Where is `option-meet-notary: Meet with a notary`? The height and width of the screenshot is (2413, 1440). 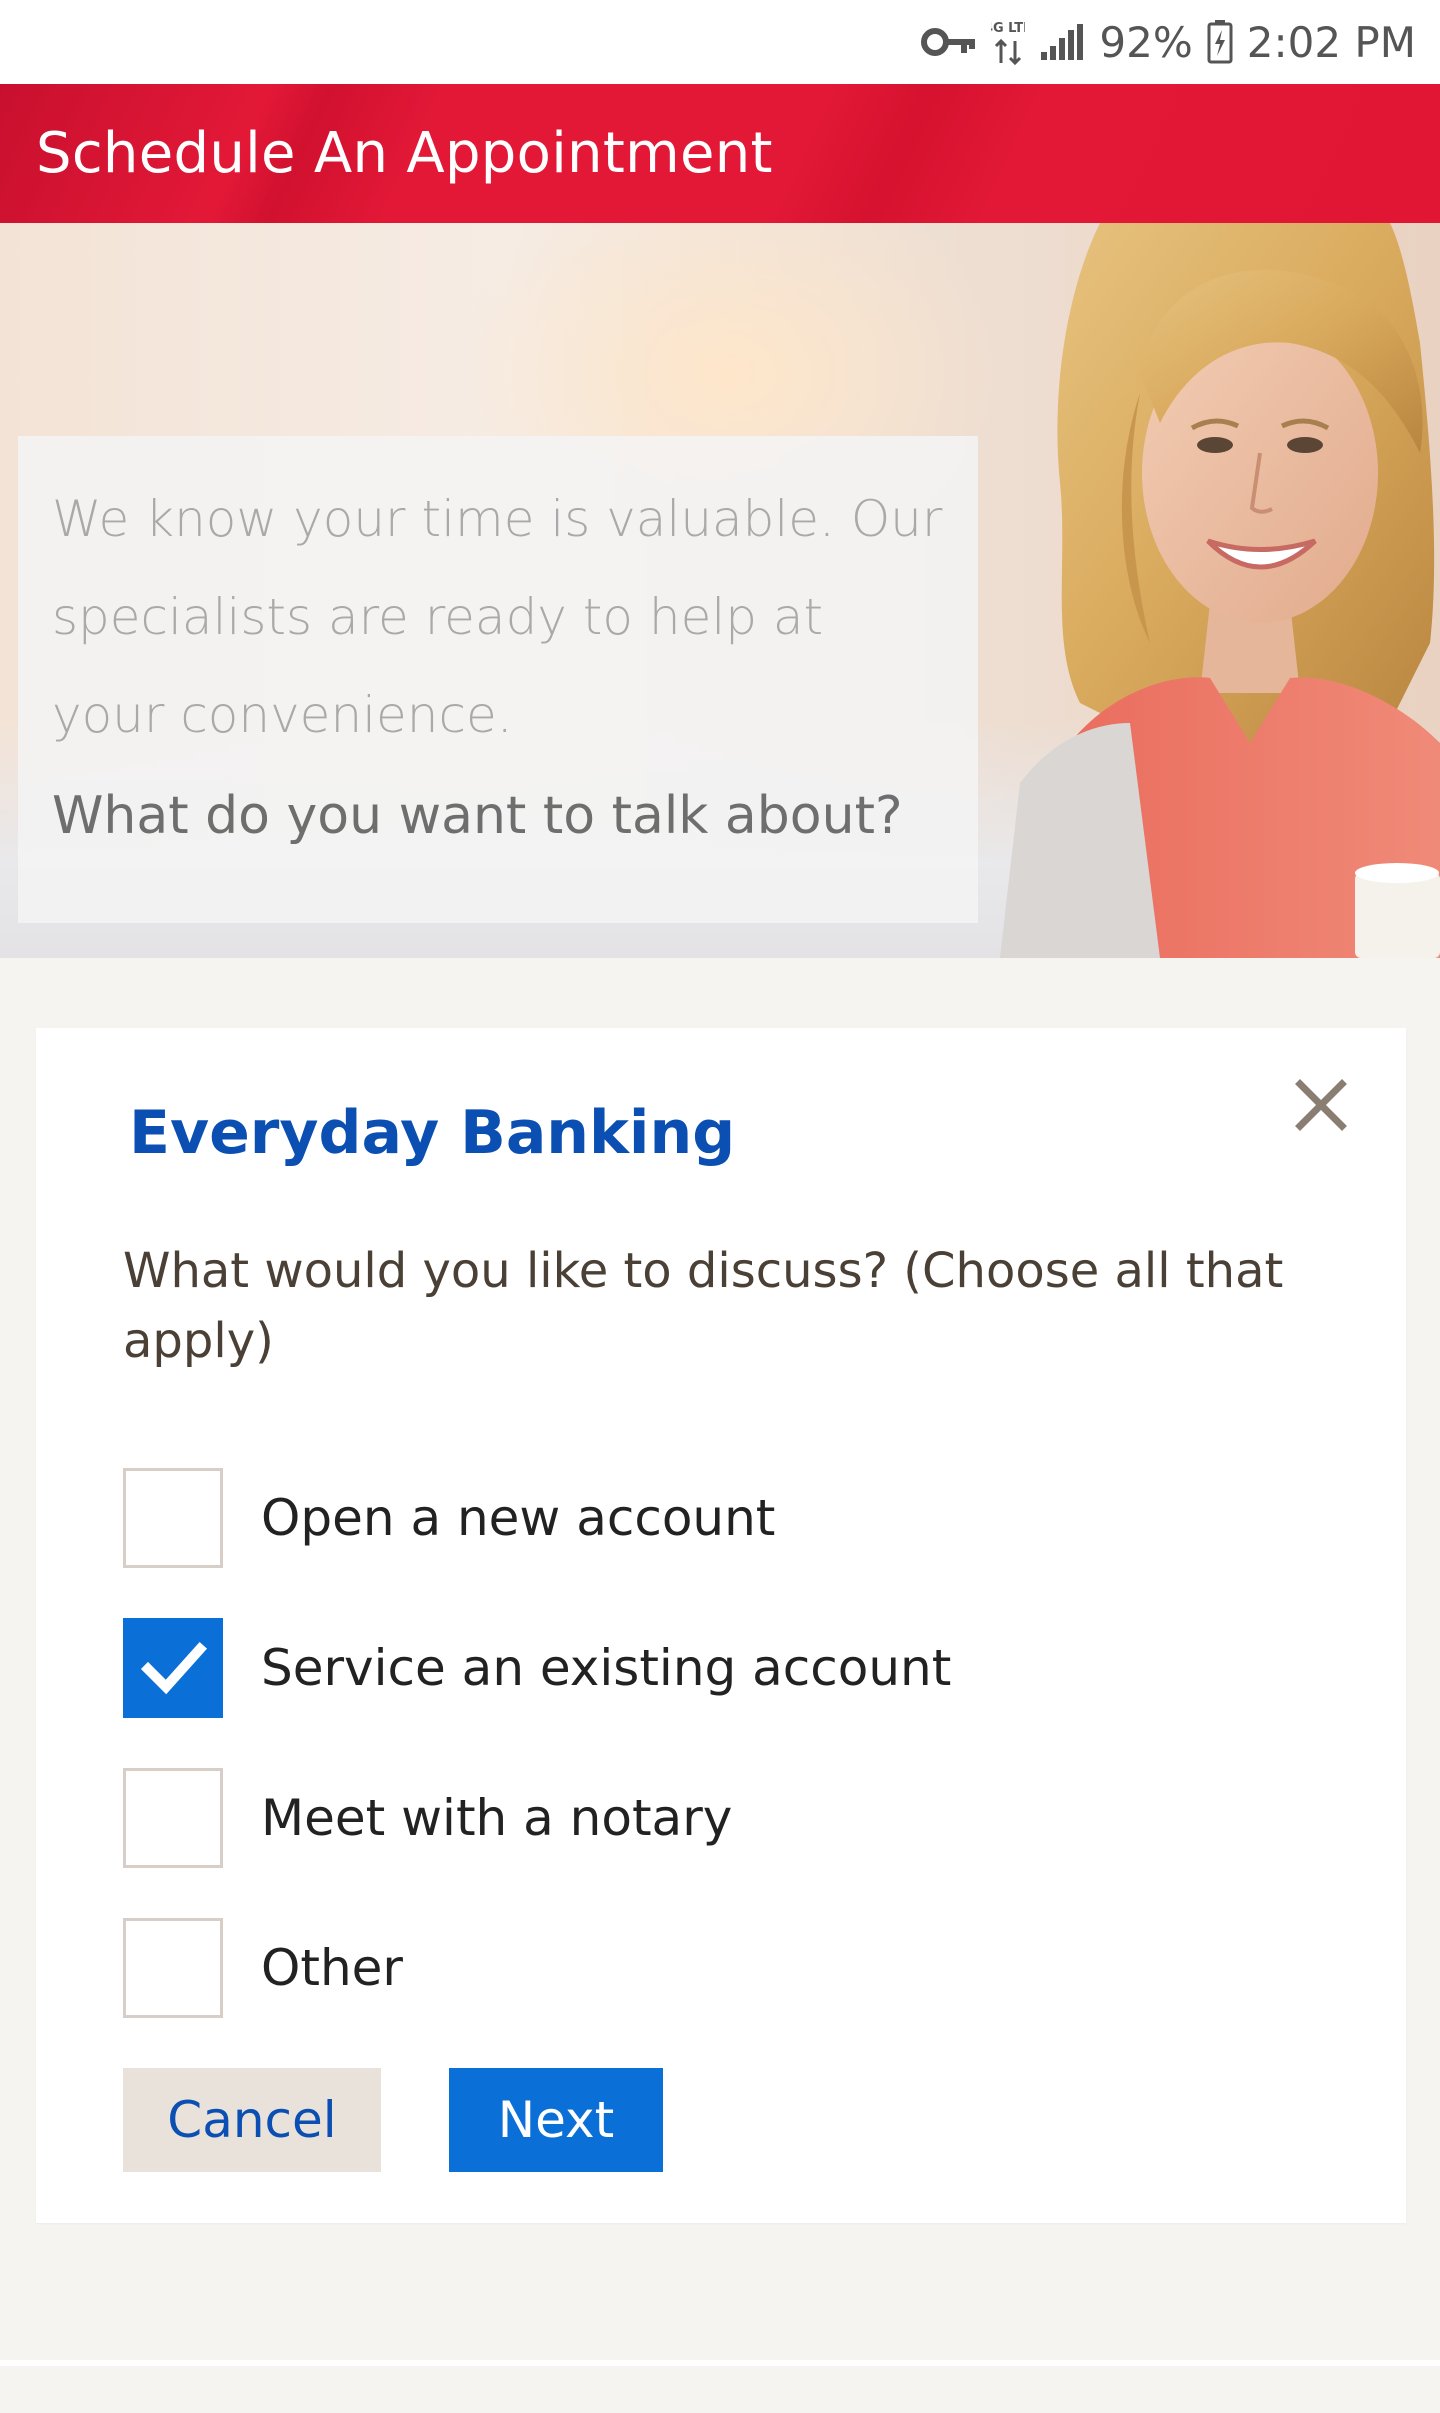
option-meet-notary: Meet with a notary is located at coordinates (723, 1818).